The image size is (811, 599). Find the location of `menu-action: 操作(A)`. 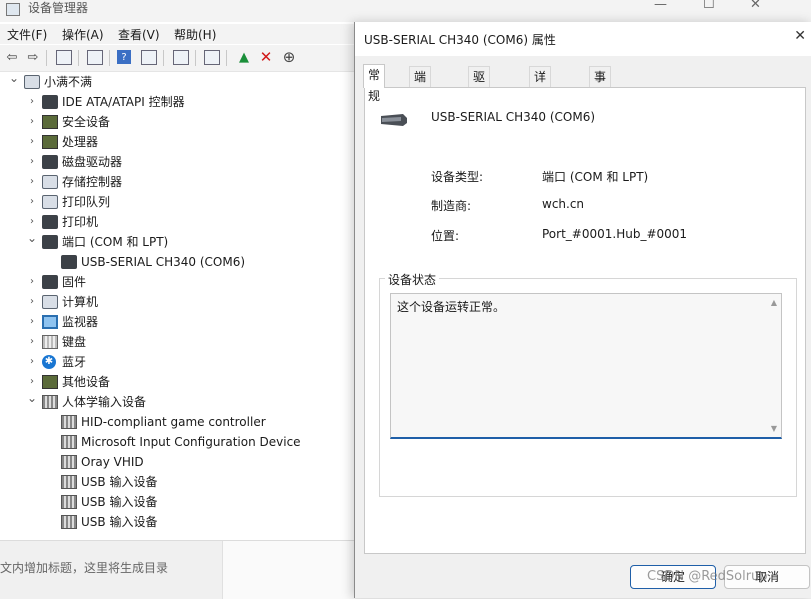

menu-action: 操作(A) is located at coordinates (83, 34).